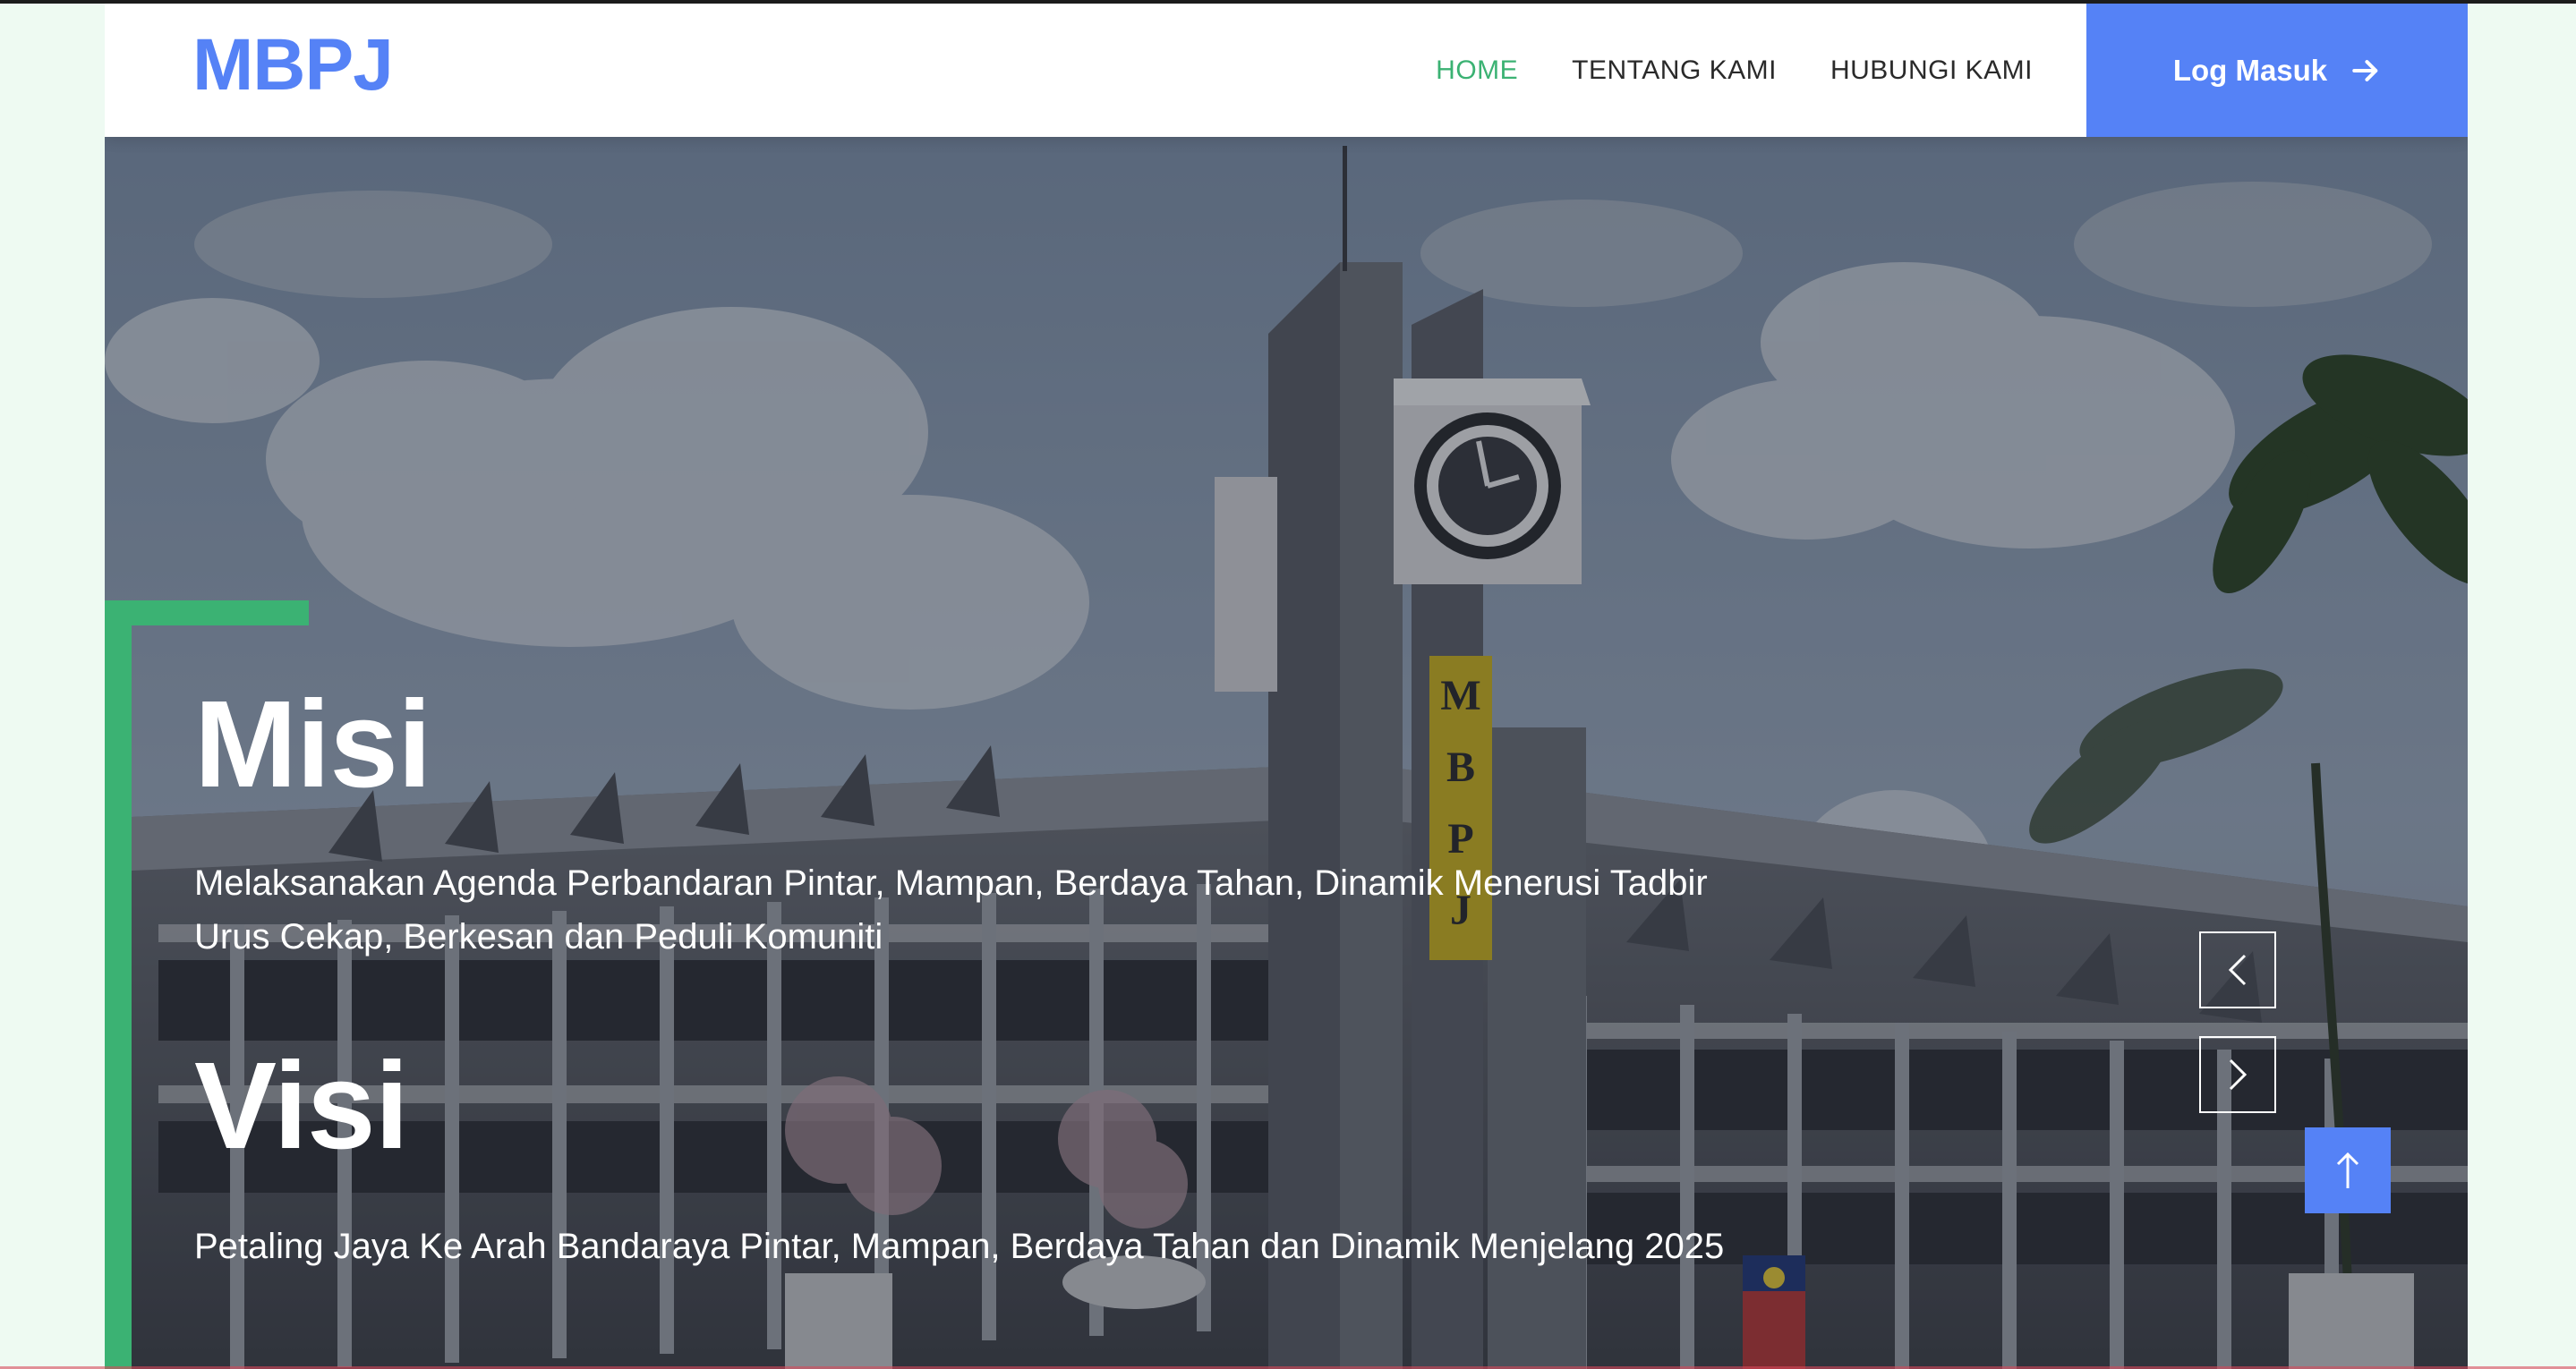 The image size is (2576, 1369). I want to click on main-nav: HOME TENTANG KAMI HUBUNGI KAMI, so click(1734, 70).